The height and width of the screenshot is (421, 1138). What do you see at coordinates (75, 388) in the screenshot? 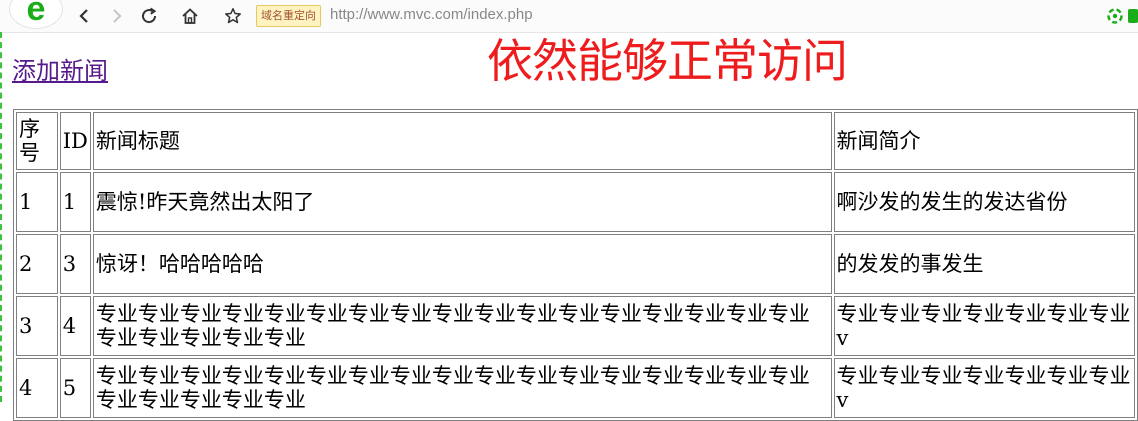
I see `cell-id: 5` at bounding box center [75, 388].